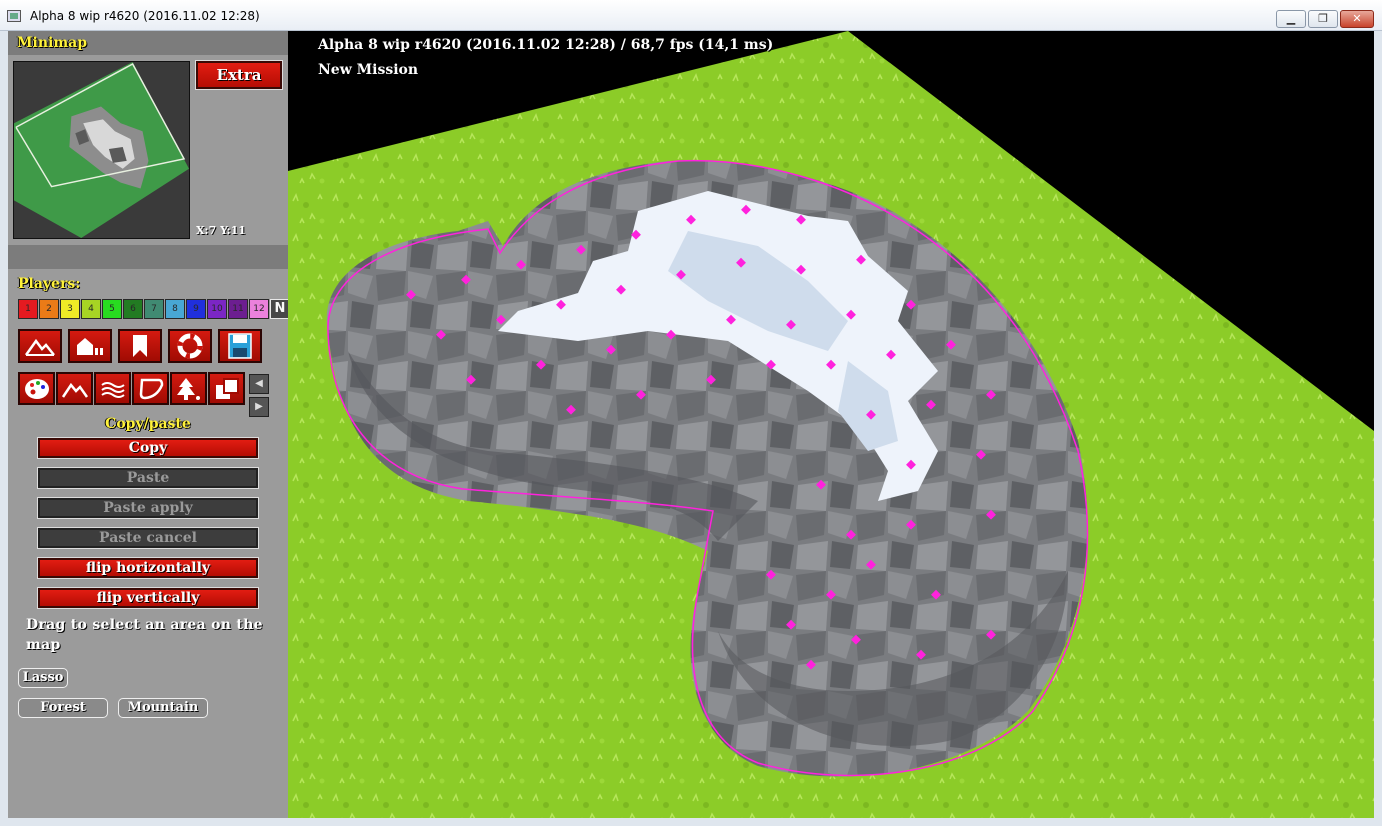 This screenshot has width=1382, height=826. I want to click on forest-button: Forest, so click(63, 708).